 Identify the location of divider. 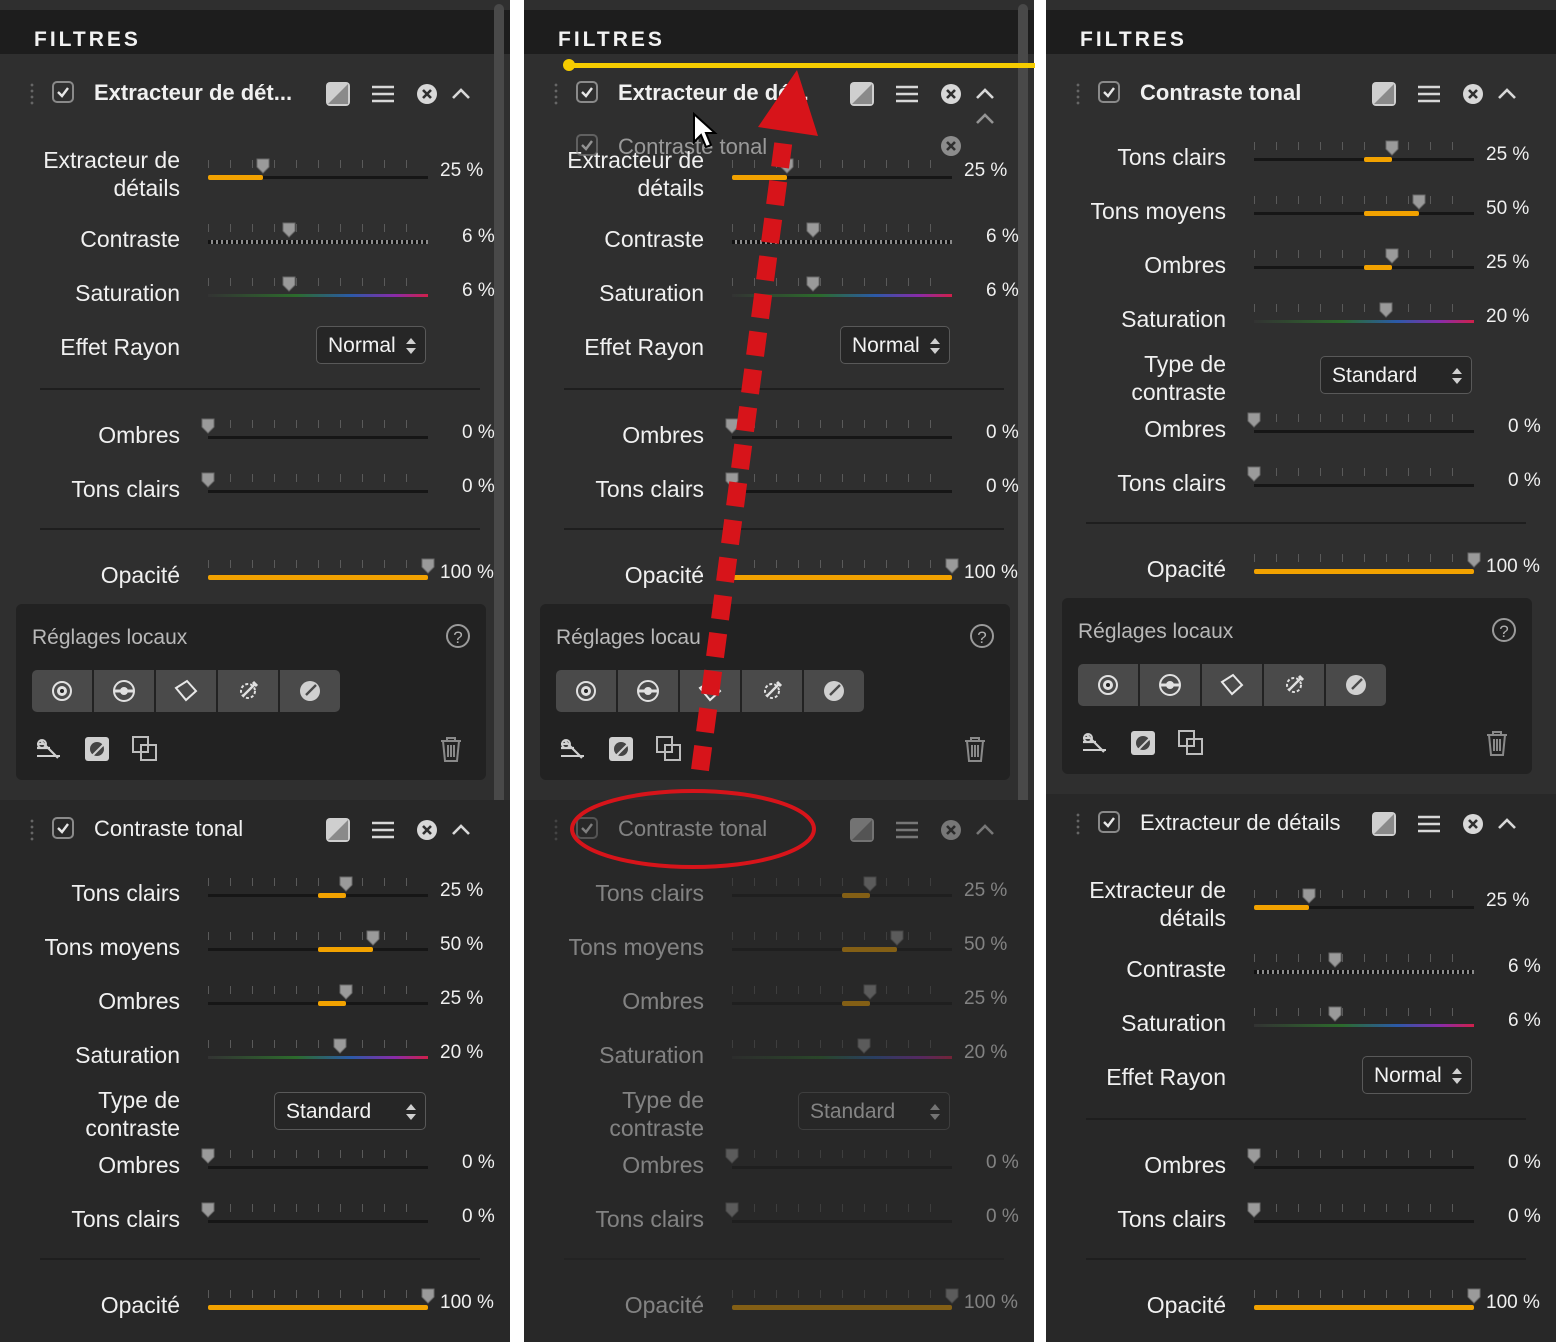
(1306, 1119).